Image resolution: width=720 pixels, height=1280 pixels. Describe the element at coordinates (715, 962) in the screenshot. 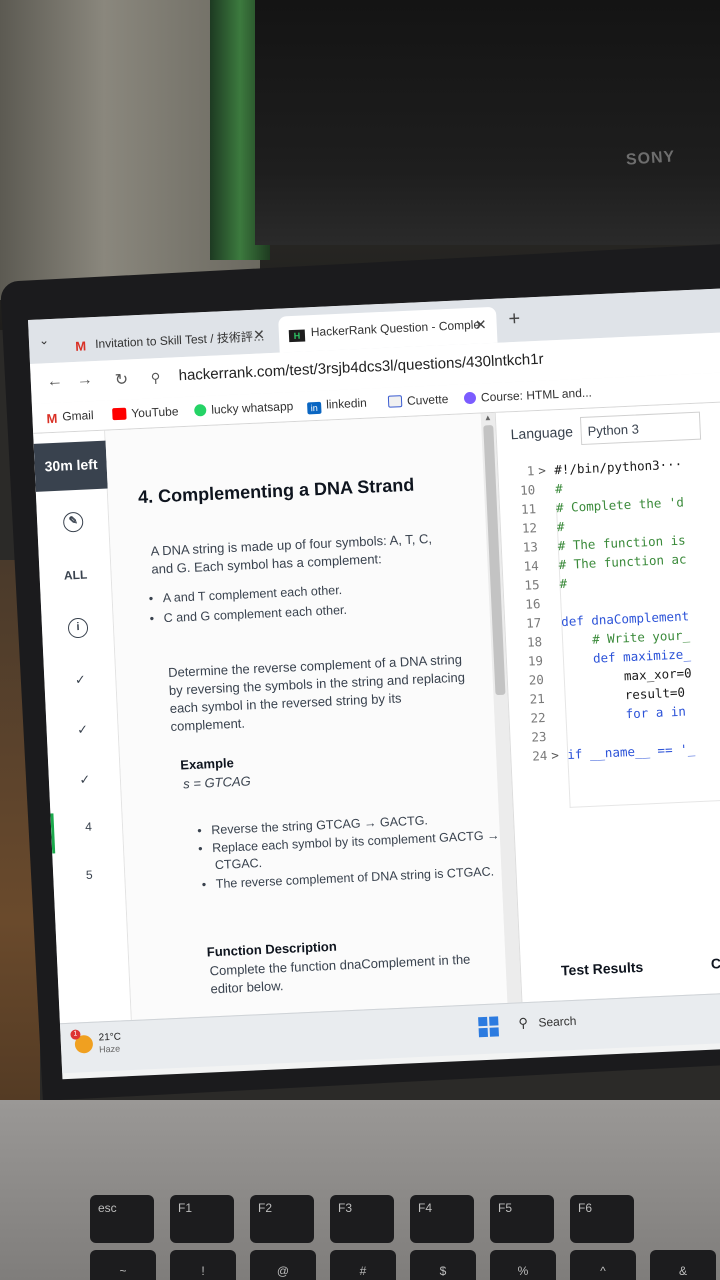

I see `tab-custom-input: Cus` at that location.